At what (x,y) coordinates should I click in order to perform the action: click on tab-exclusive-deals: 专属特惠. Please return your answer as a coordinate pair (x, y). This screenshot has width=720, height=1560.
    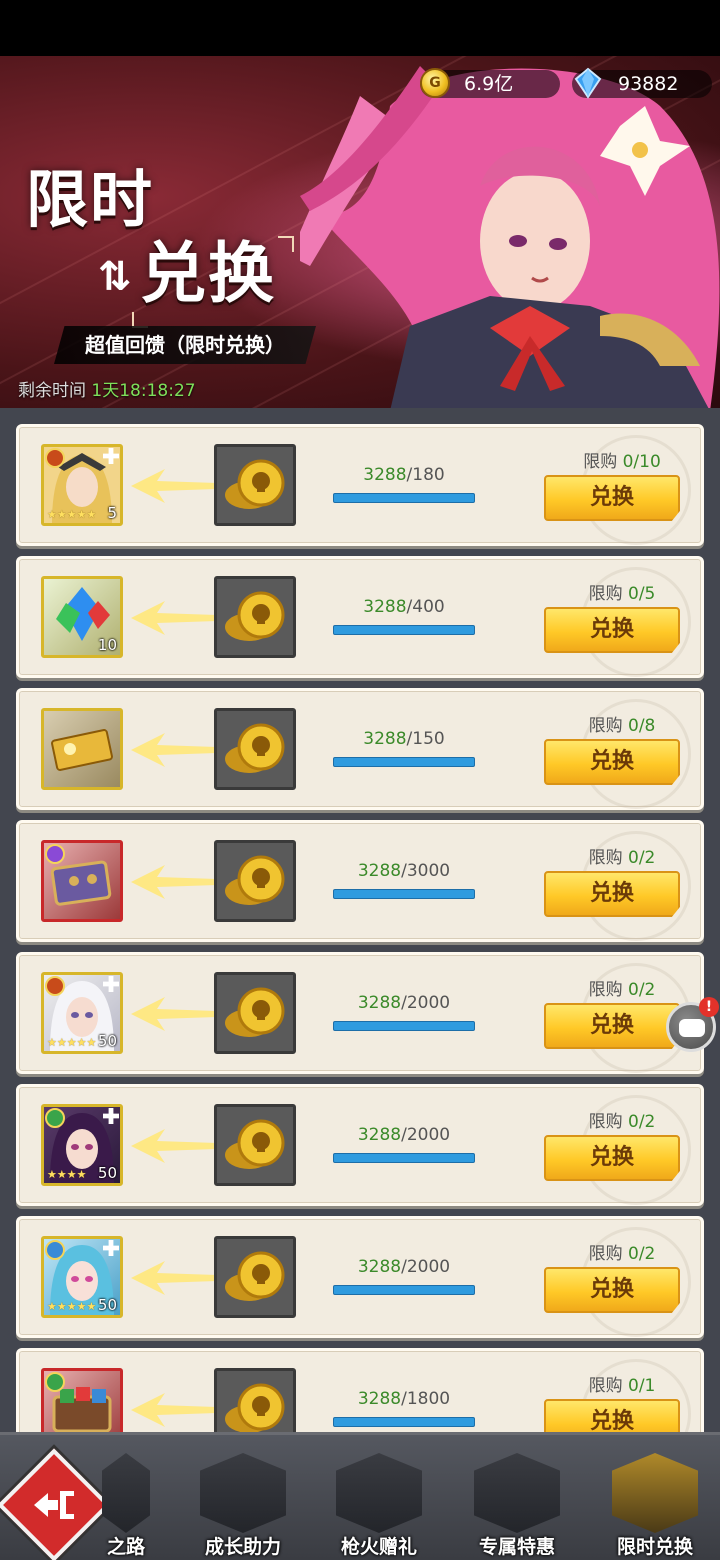
    Looking at the image, I should click on (517, 1503).